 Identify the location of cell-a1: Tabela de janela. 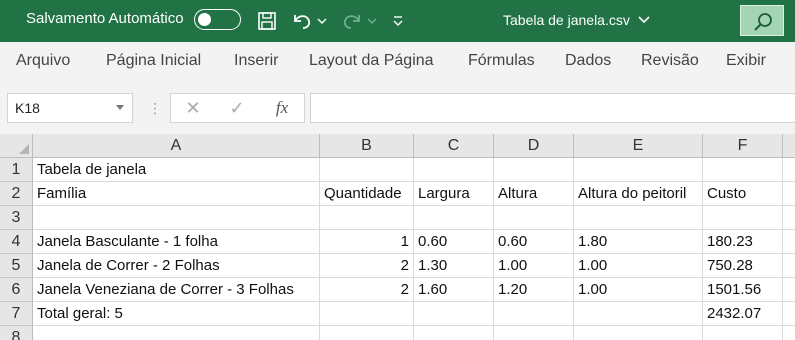
(176, 170).